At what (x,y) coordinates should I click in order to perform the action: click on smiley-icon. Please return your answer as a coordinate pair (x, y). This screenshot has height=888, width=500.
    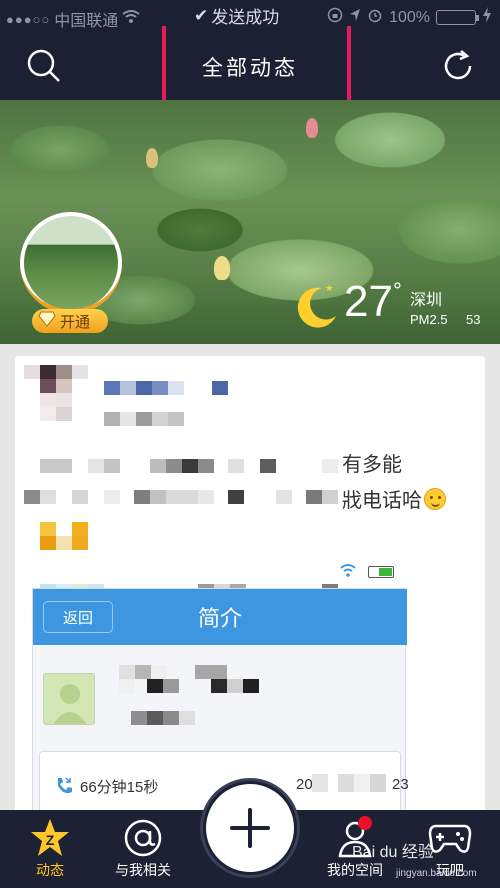
    Looking at the image, I should click on (435, 498).